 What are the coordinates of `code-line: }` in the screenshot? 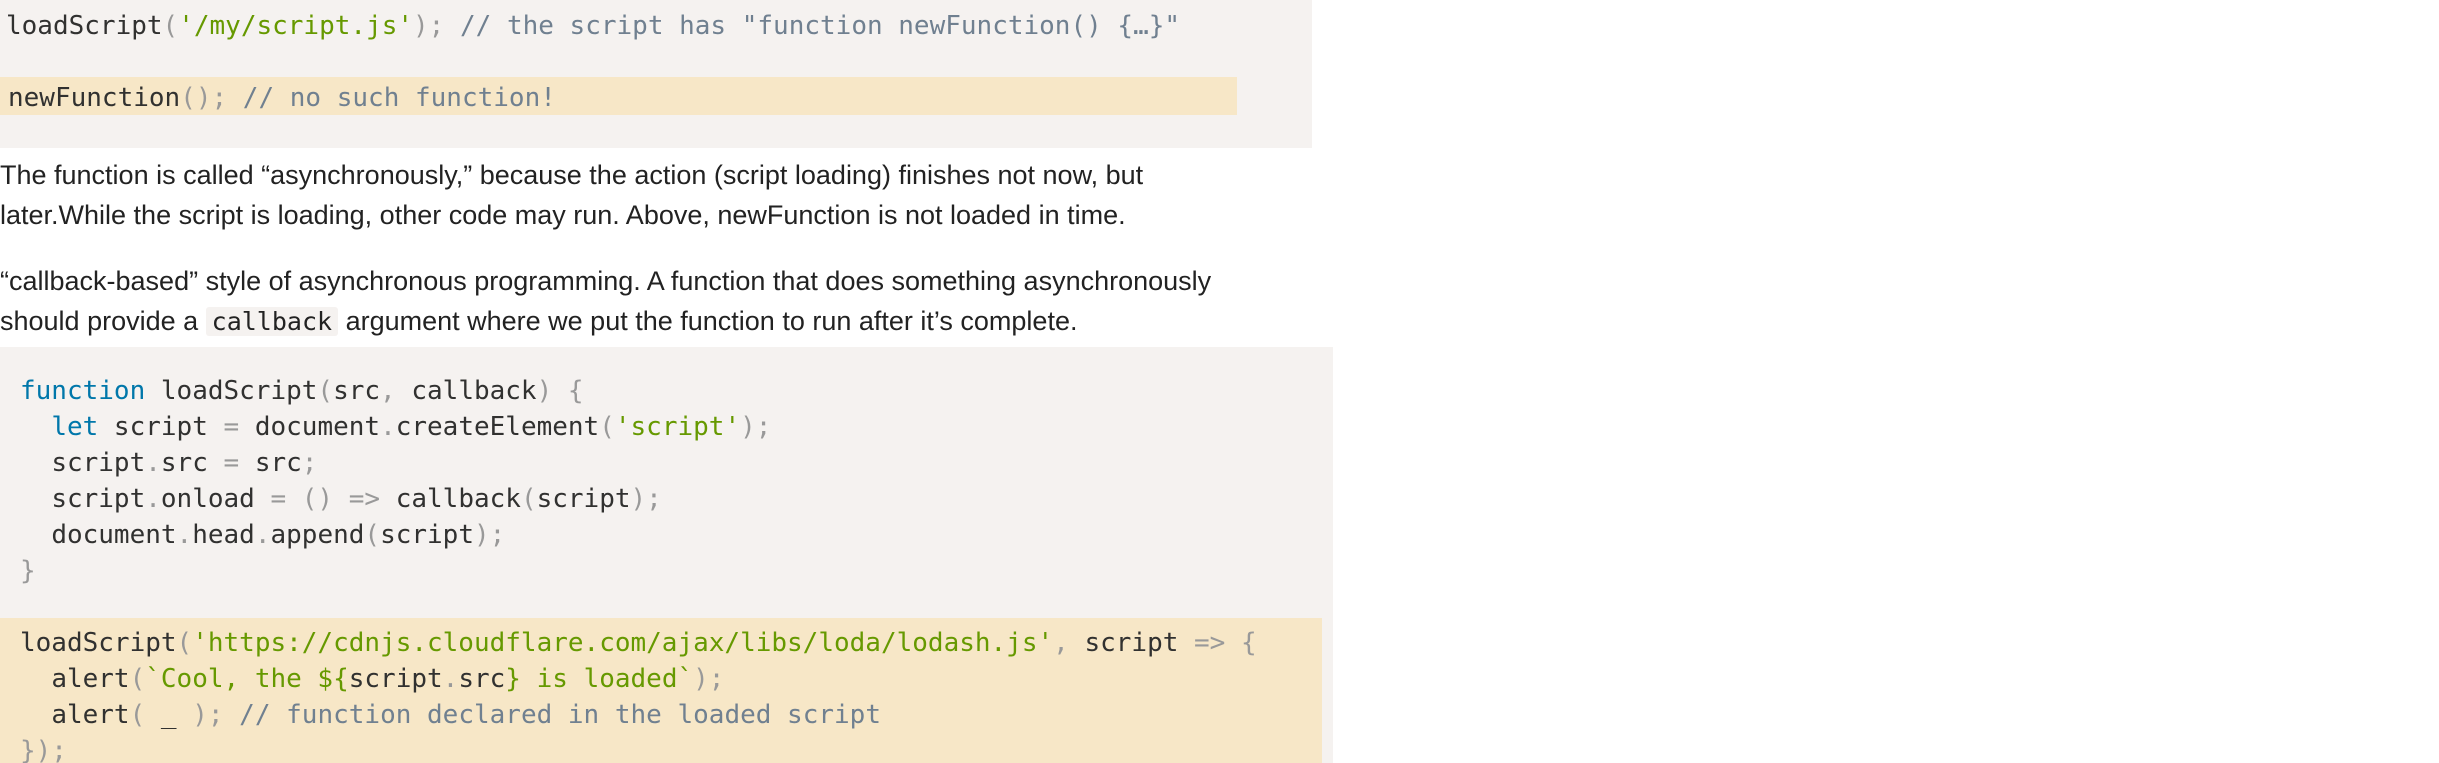 It's located at (28, 571).